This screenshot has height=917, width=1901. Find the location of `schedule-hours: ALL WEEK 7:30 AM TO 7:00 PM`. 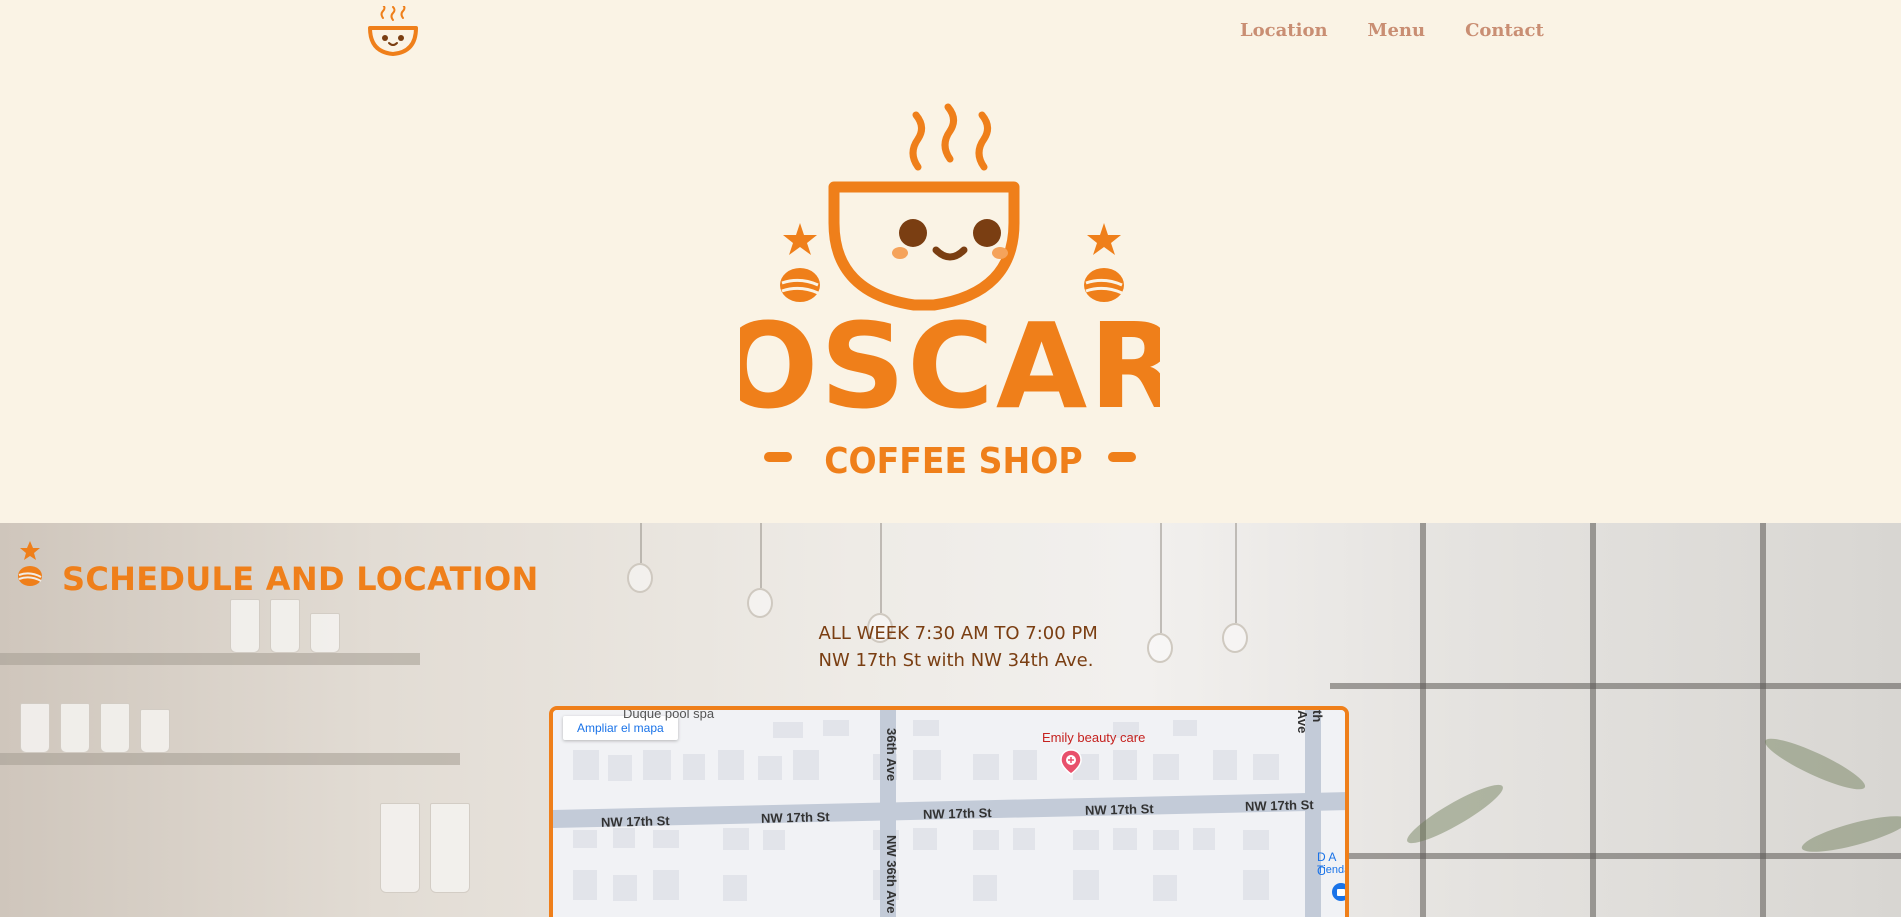

schedule-hours: ALL WEEK 7:30 AM TO 7:00 PM is located at coordinates (958, 633).